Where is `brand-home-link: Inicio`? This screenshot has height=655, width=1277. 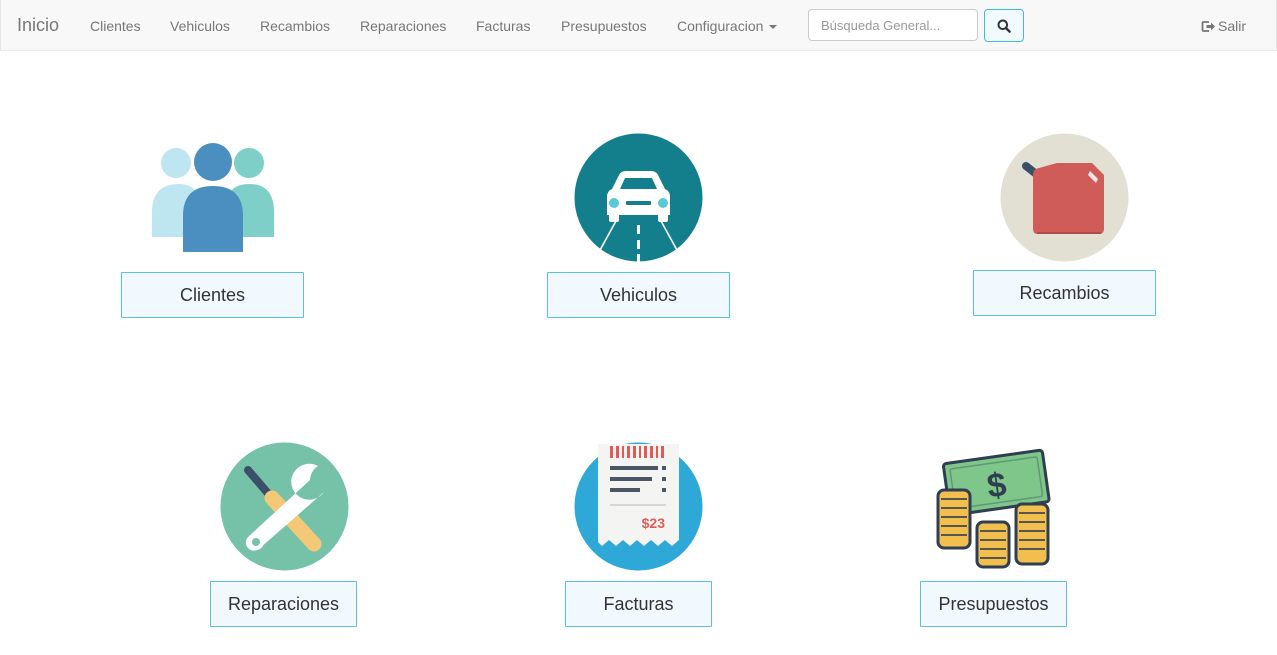
brand-home-link: Inicio is located at coordinates (38, 25).